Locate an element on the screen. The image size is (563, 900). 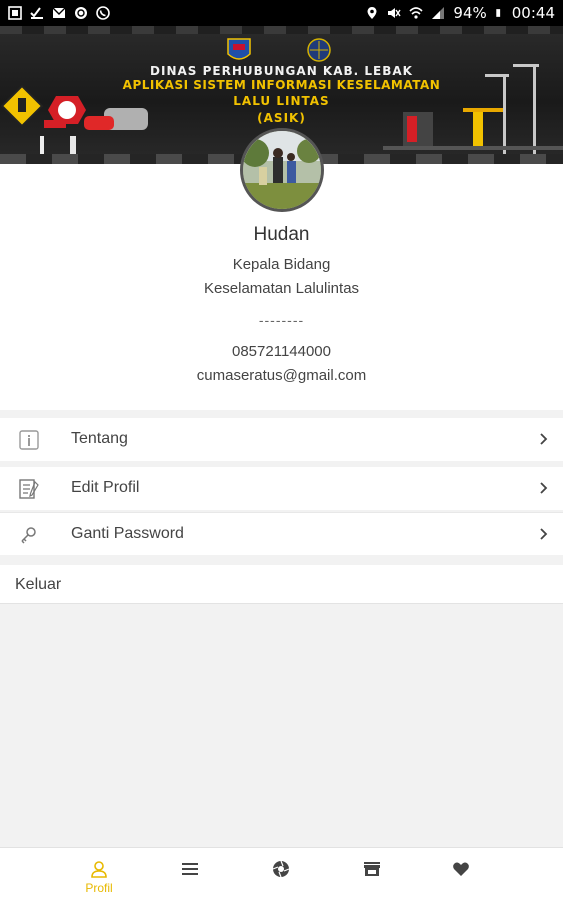
store-icon is located at coordinates (372, 869).